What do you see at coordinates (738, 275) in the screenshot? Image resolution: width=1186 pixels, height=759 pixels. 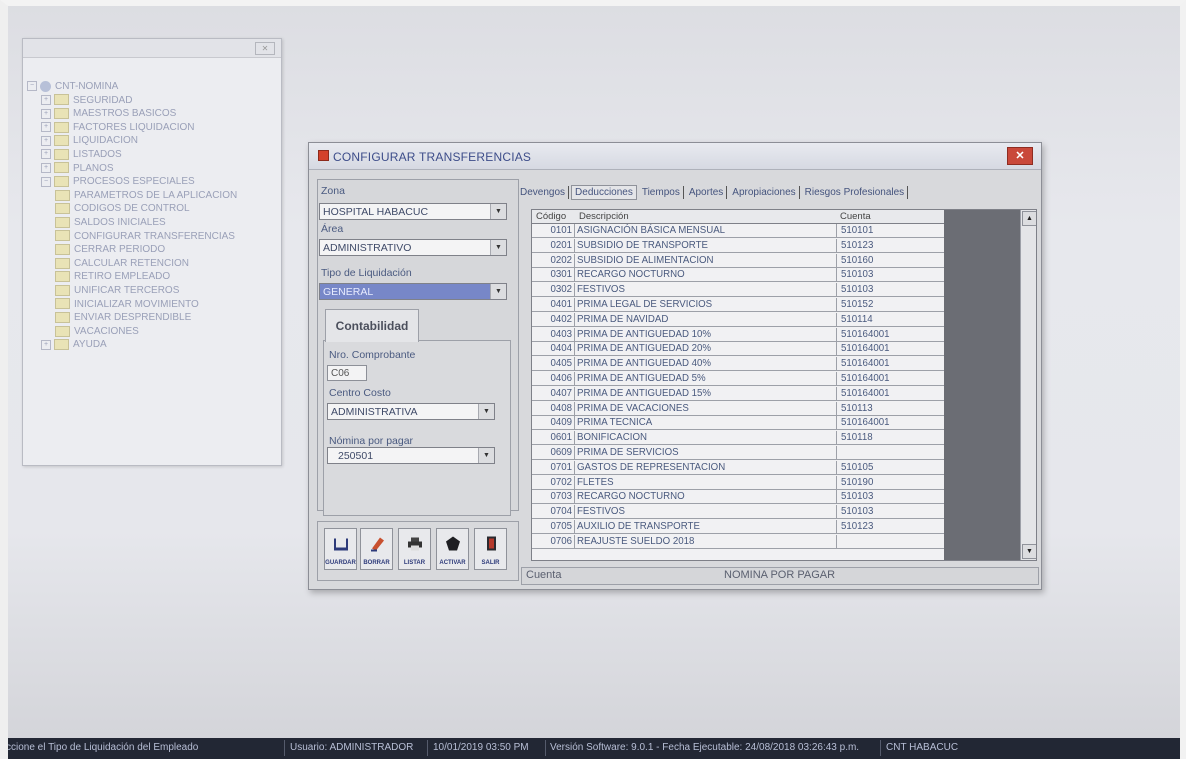 I see `table-row: 0301 RECARGO NOCTURNO 510103` at bounding box center [738, 275].